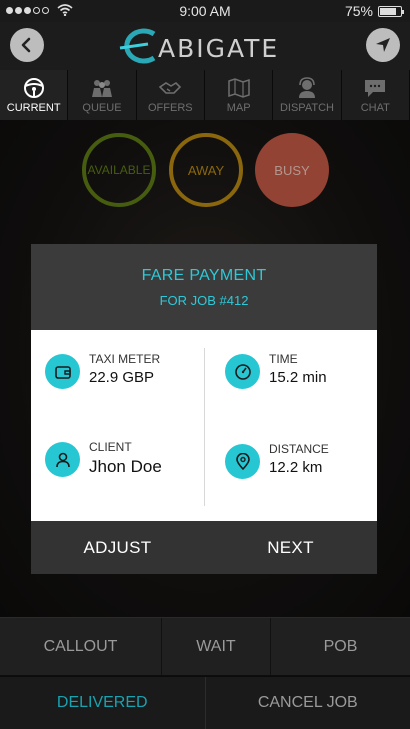 Image resolution: width=410 pixels, height=729 pixels. What do you see at coordinates (103, 703) in the screenshot?
I see `delivered-button: DELIVERED` at bounding box center [103, 703].